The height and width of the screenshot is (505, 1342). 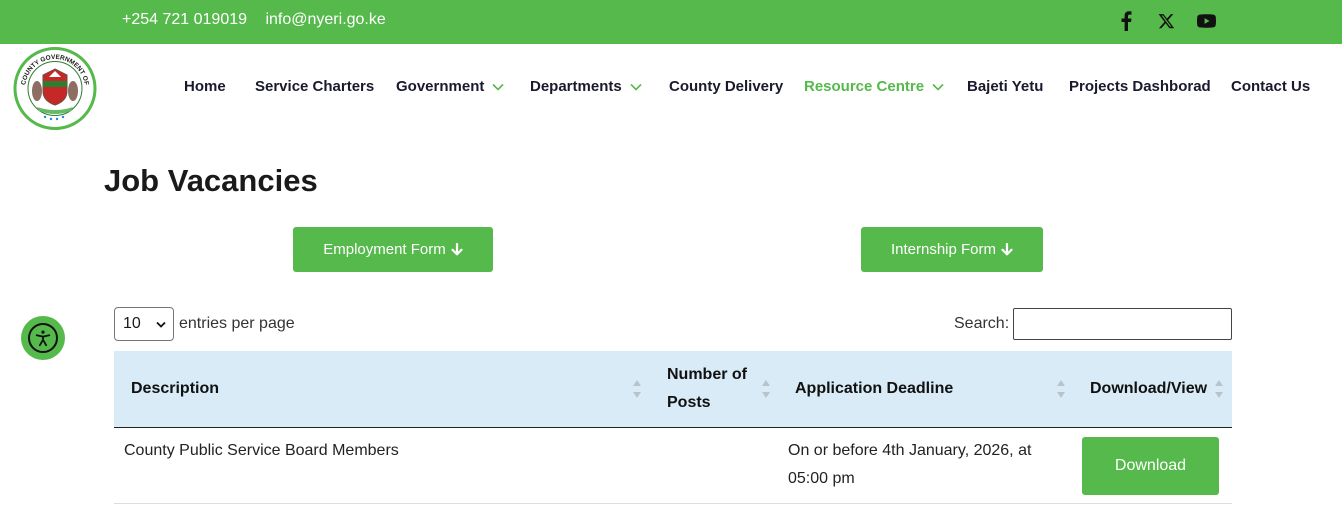 I want to click on posts-header-line1: Number of, so click(x=707, y=374).